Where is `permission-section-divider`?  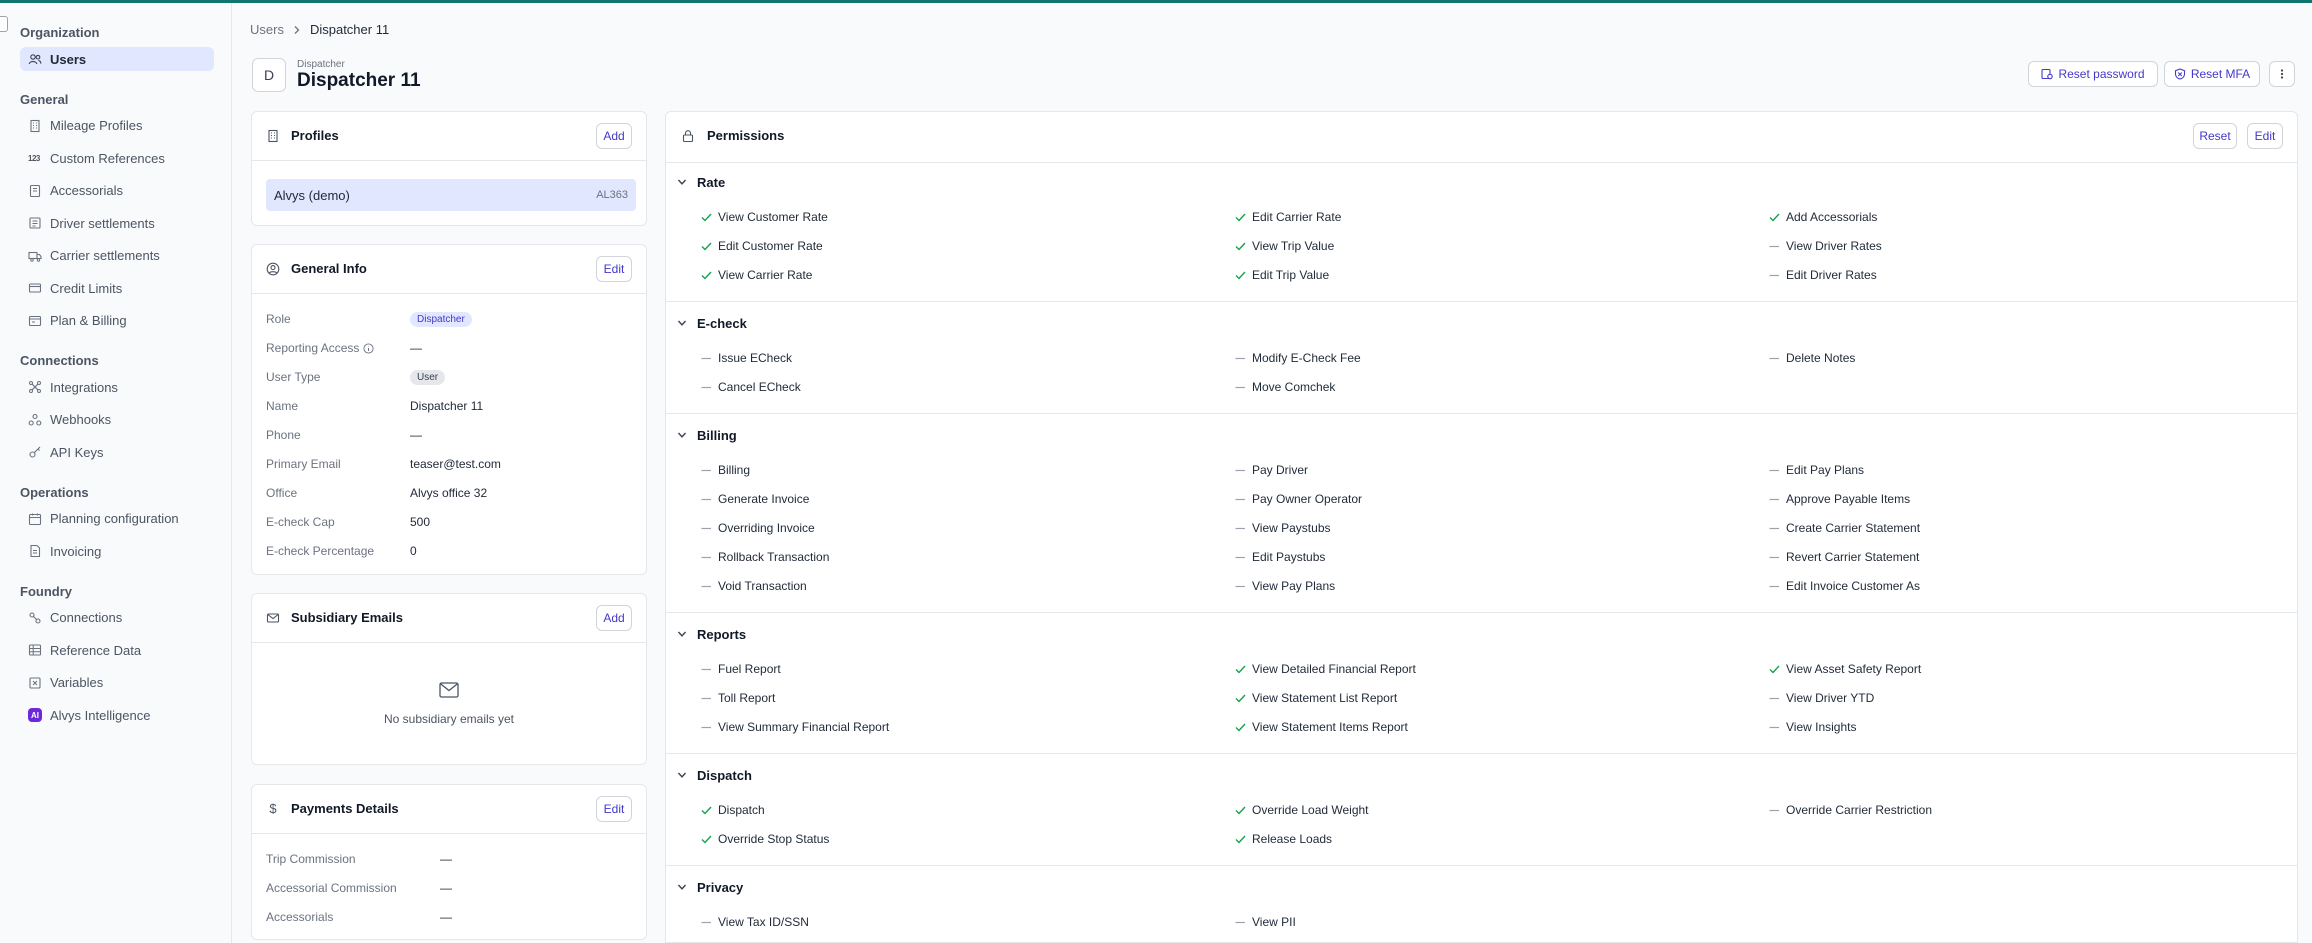 permission-section-divider is located at coordinates (1481, 865).